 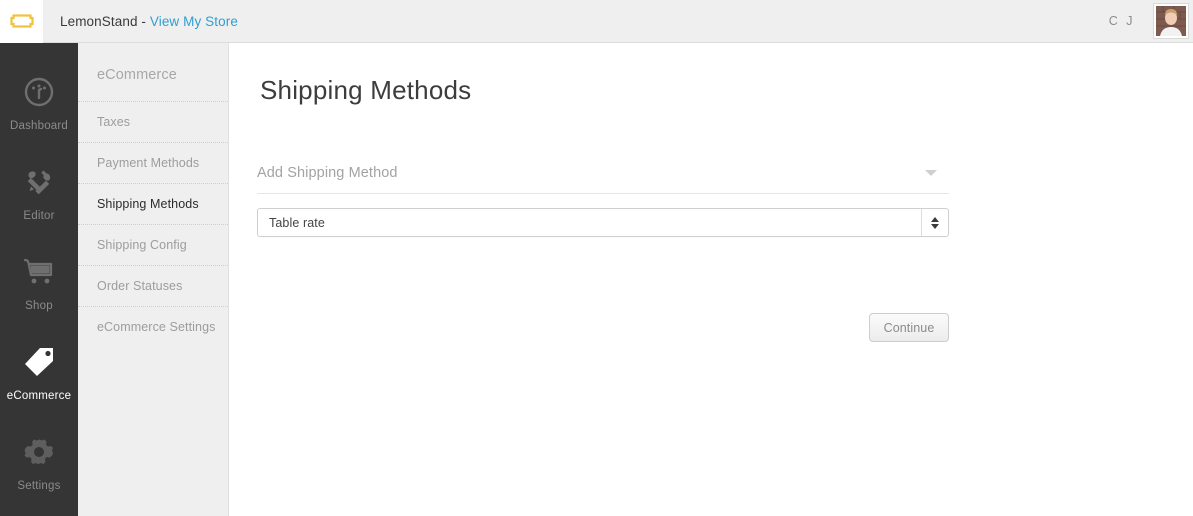 I want to click on sidebar-item-label: Order Statuses, so click(x=140, y=286).